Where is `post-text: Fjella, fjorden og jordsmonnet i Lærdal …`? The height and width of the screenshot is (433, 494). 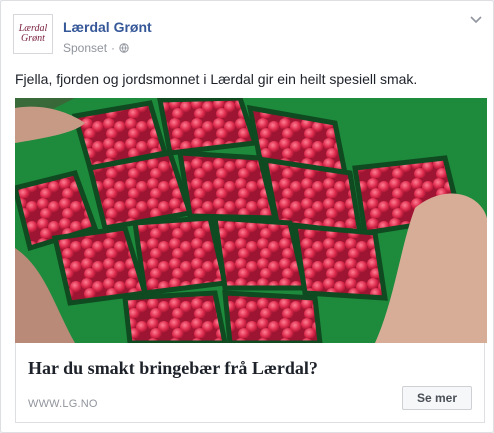 post-text: Fjella, fjorden og jordsmonnet i Lærdal … is located at coordinates (216, 79).